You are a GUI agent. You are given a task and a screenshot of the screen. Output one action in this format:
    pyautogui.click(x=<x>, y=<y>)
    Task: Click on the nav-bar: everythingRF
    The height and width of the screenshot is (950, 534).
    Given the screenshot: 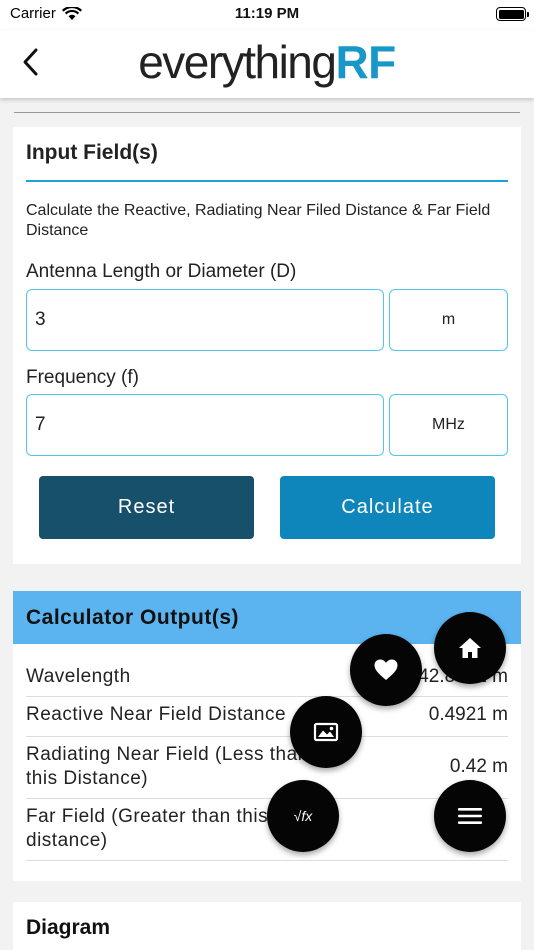 What is the action you would take?
    pyautogui.click(x=267, y=64)
    